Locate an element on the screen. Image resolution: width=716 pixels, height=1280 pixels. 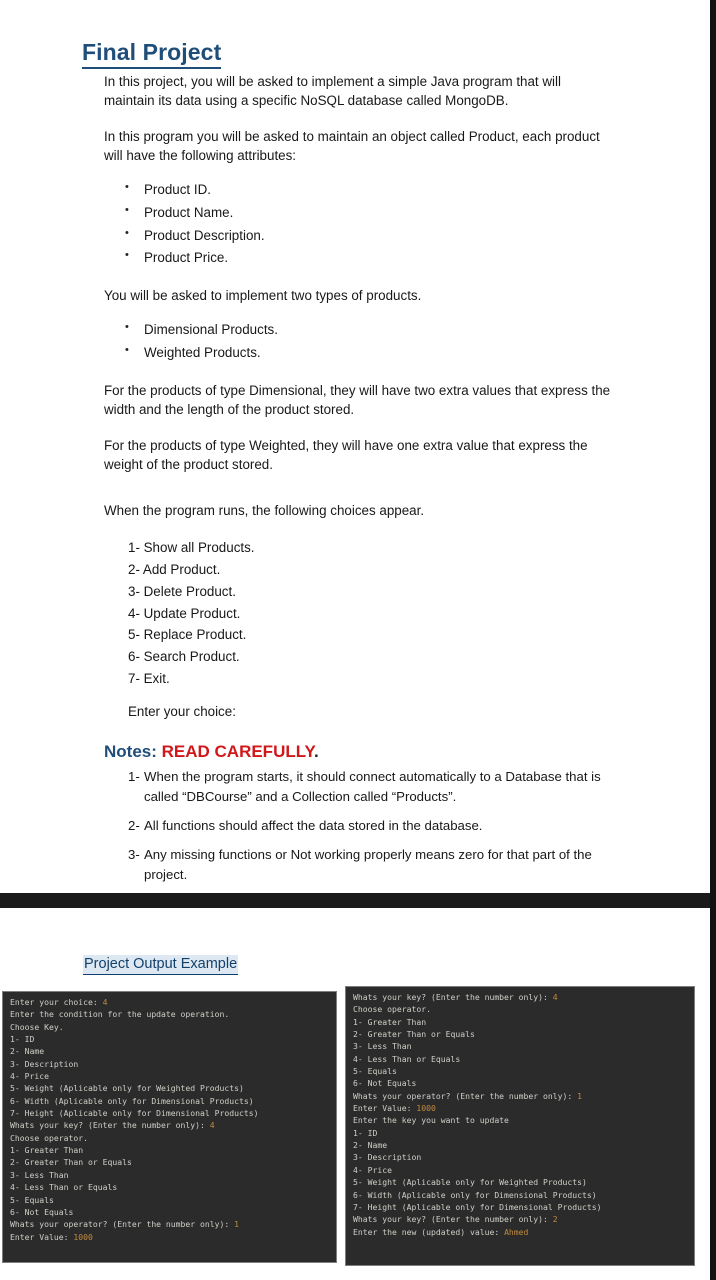
terminal-line-text: 5- Equals is located at coordinates (32, 1199).